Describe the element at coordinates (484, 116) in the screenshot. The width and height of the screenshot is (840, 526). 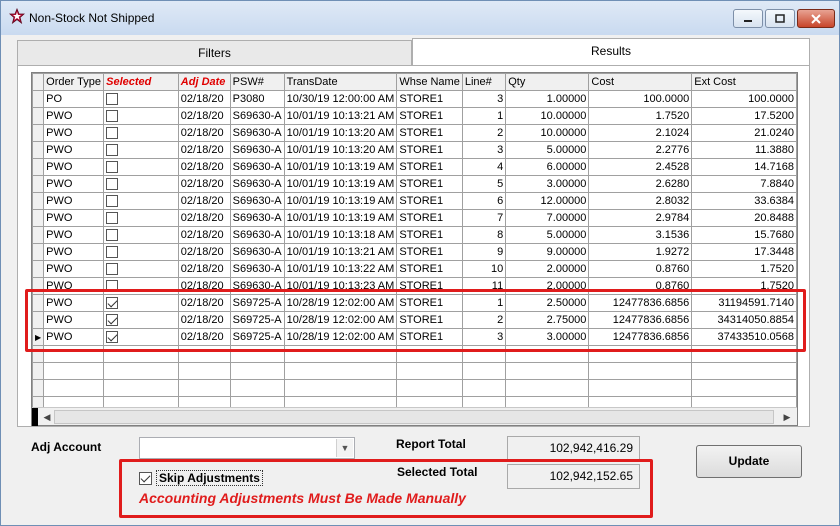
I see `line-cell: 1` at that location.